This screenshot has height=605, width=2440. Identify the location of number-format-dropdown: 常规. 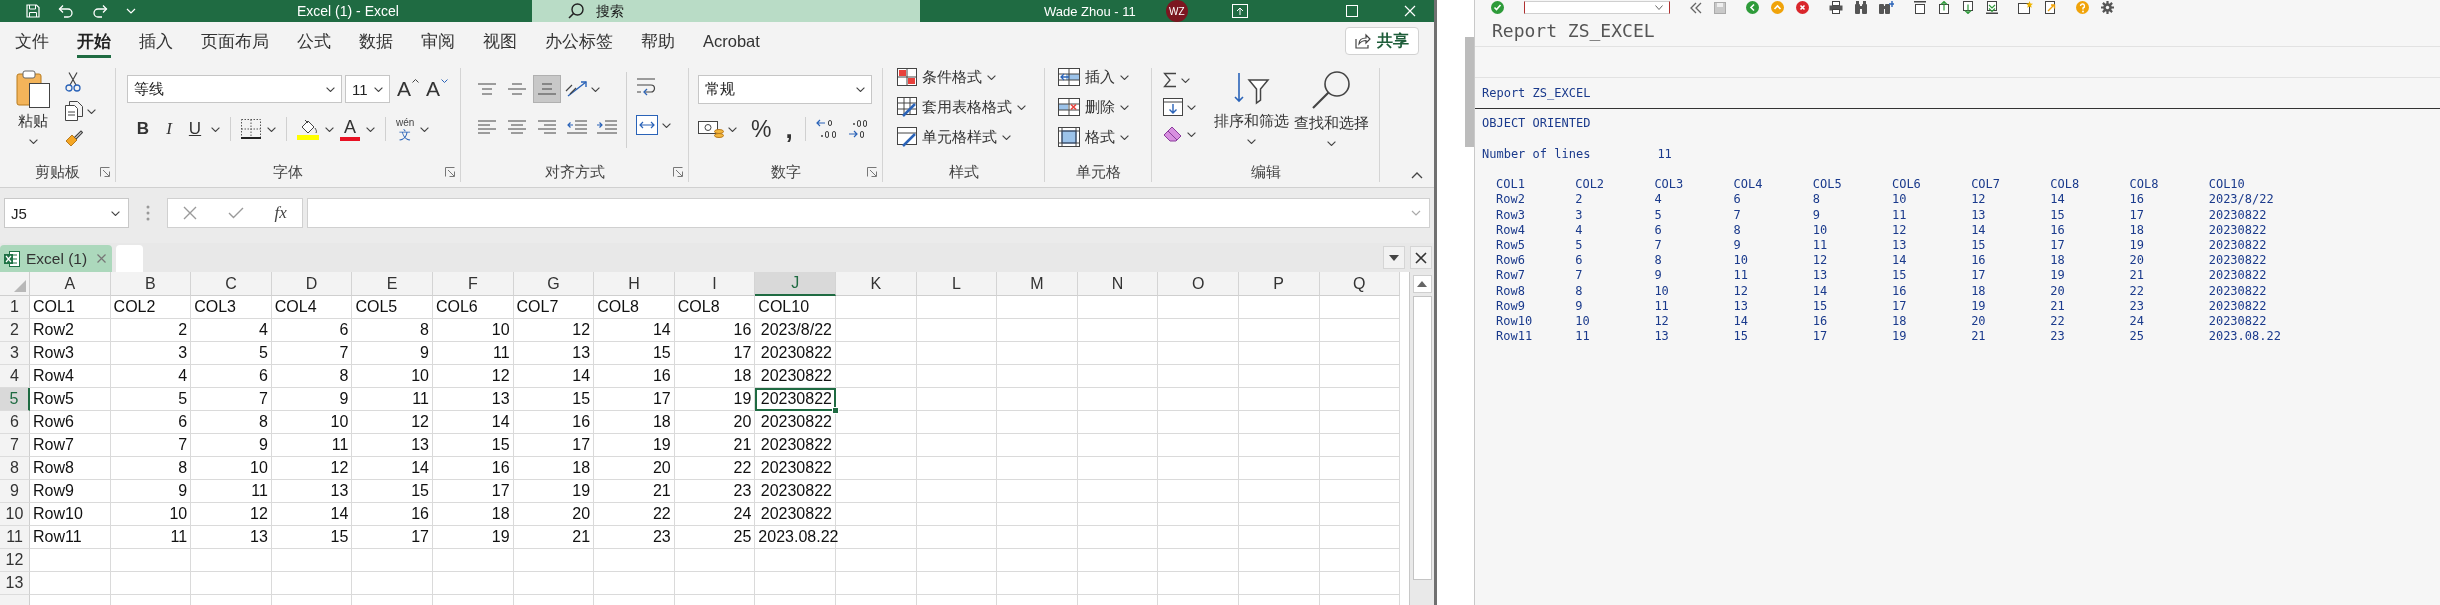
(785, 89).